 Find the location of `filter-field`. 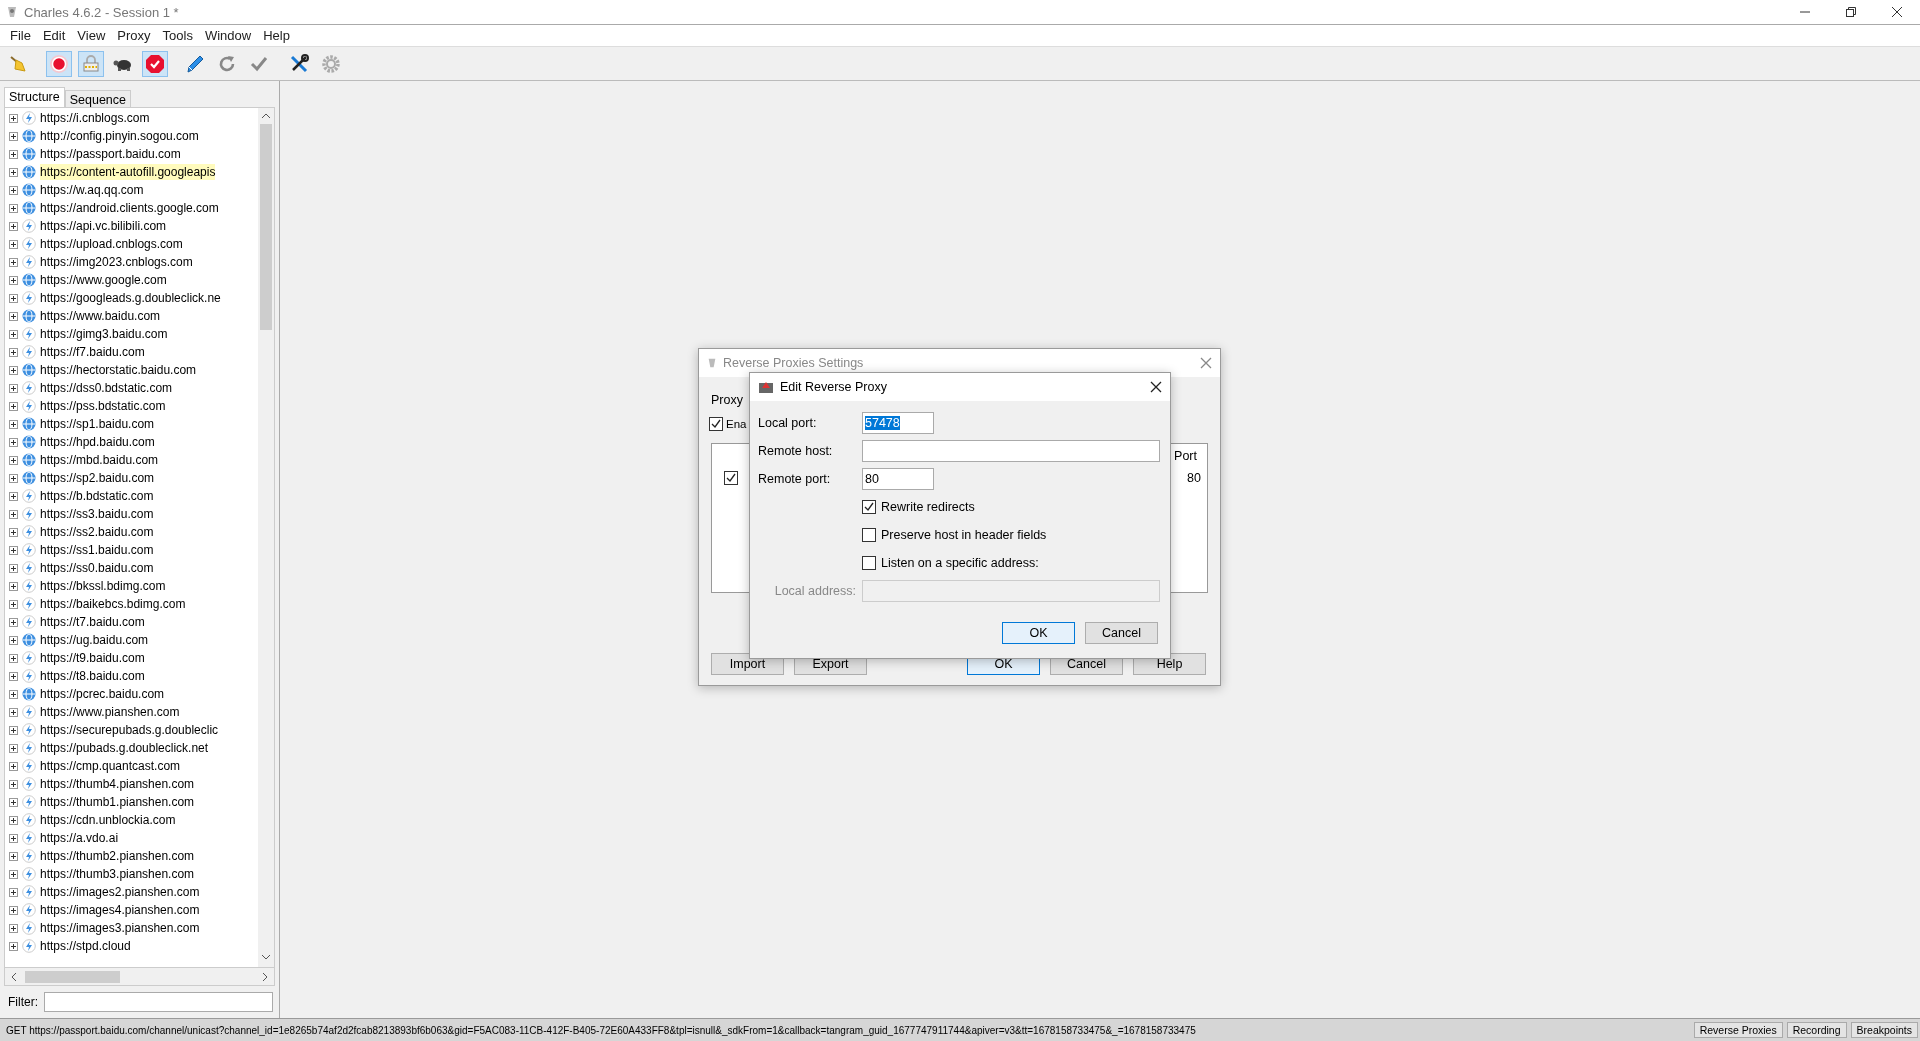

filter-field is located at coordinates (158, 1002).